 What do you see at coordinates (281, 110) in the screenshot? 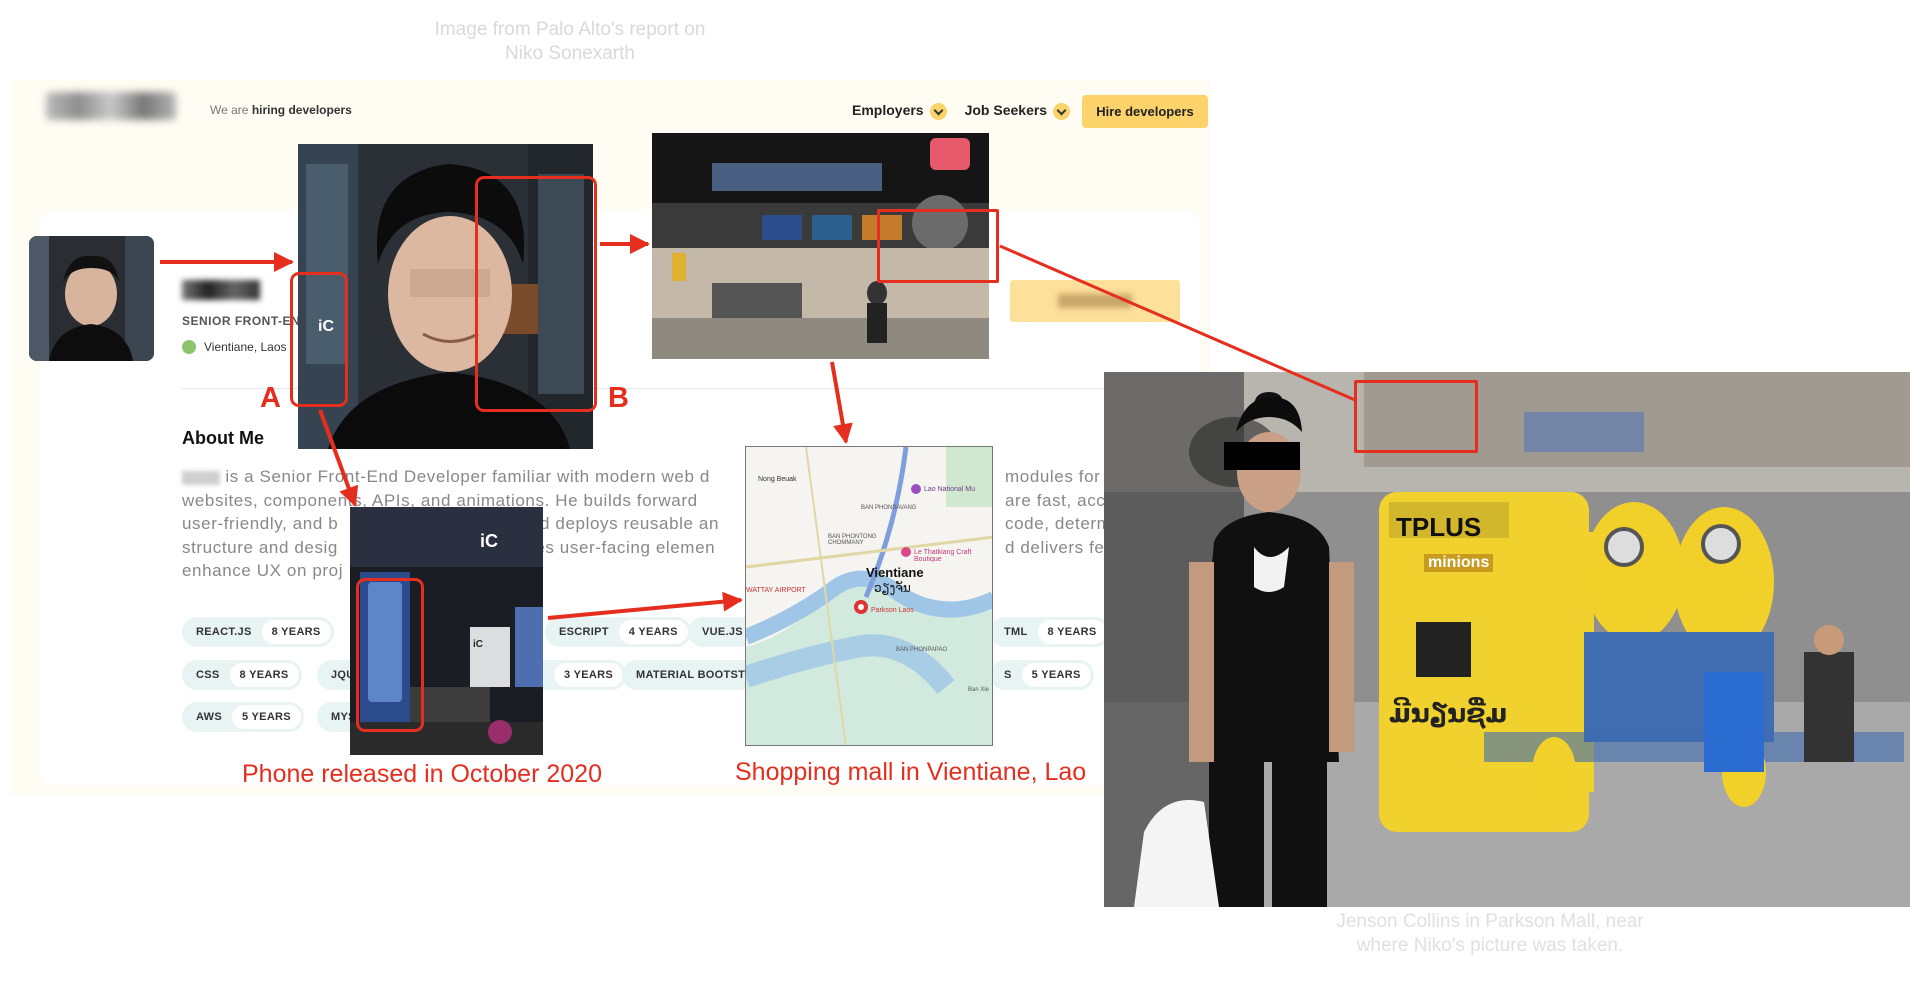
I see `tagline: We are hiring developers` at bounding box center [281, 110].